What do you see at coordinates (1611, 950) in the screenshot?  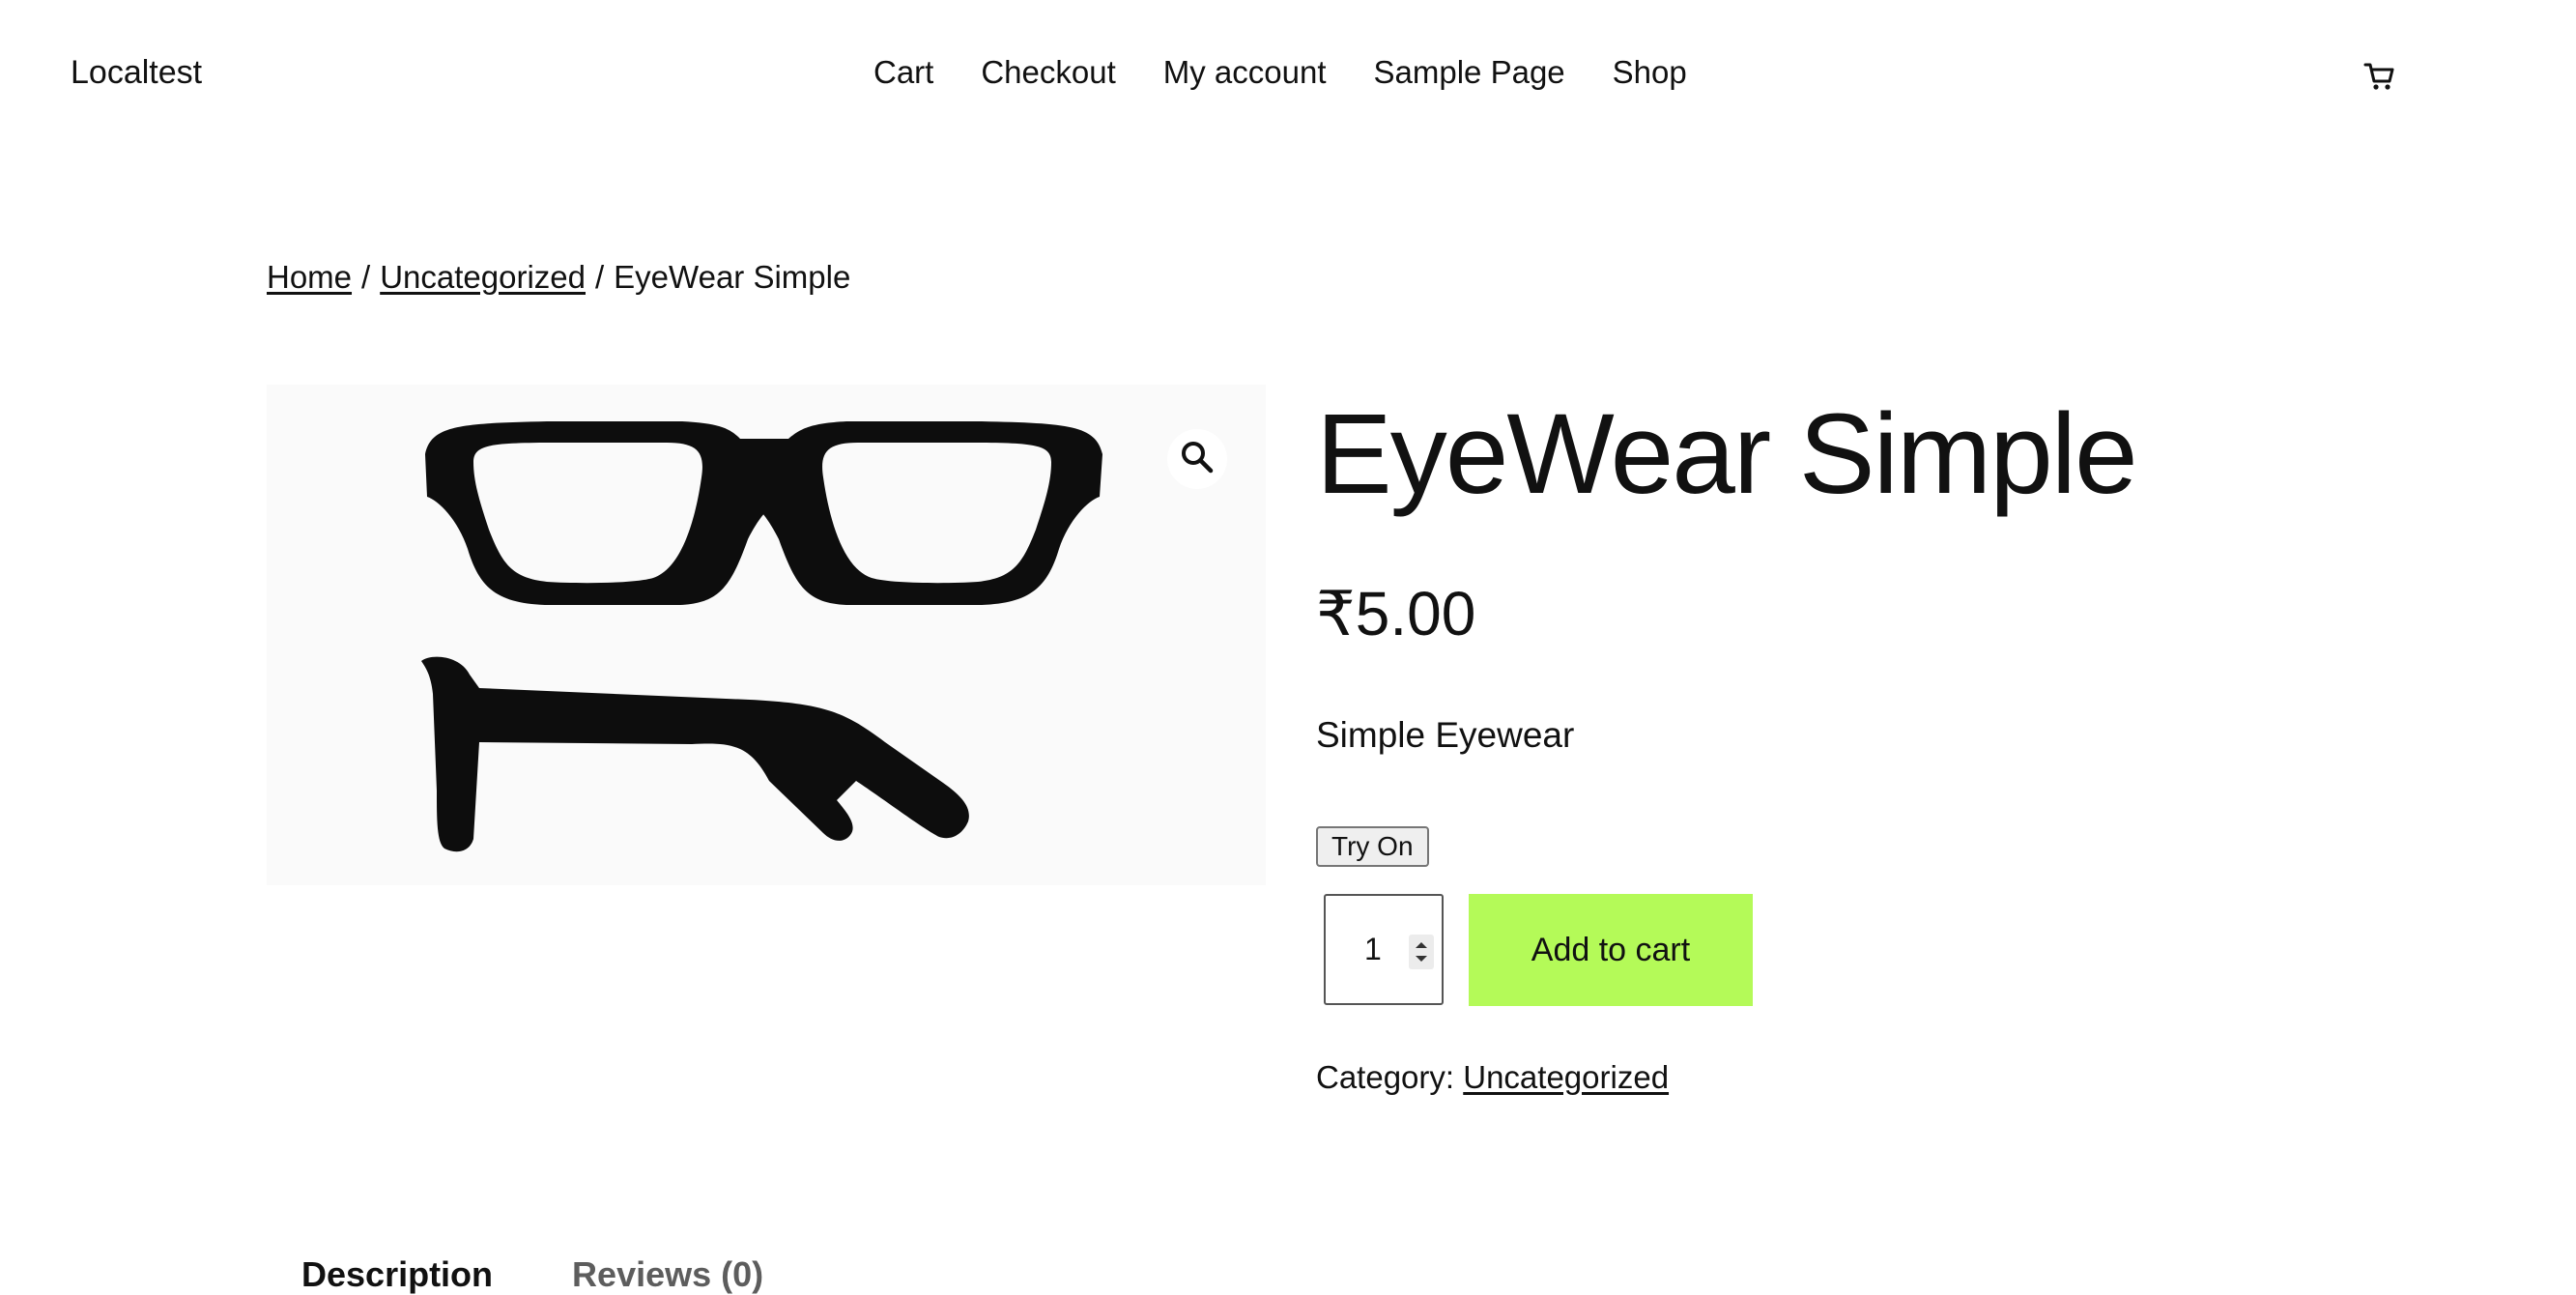 I see `add-to-cart-button: Add to cart` at bounding box center [1611, 950].